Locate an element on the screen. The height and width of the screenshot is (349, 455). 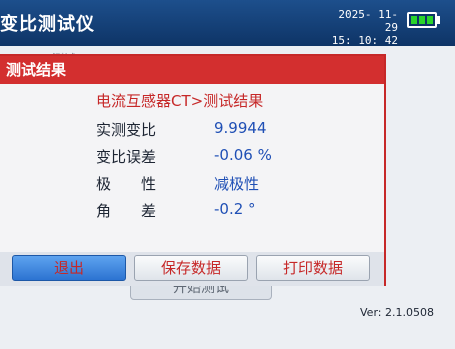
clock: 2025- 11- 29 15: 10: 42 is located at coordinates (359, 27).